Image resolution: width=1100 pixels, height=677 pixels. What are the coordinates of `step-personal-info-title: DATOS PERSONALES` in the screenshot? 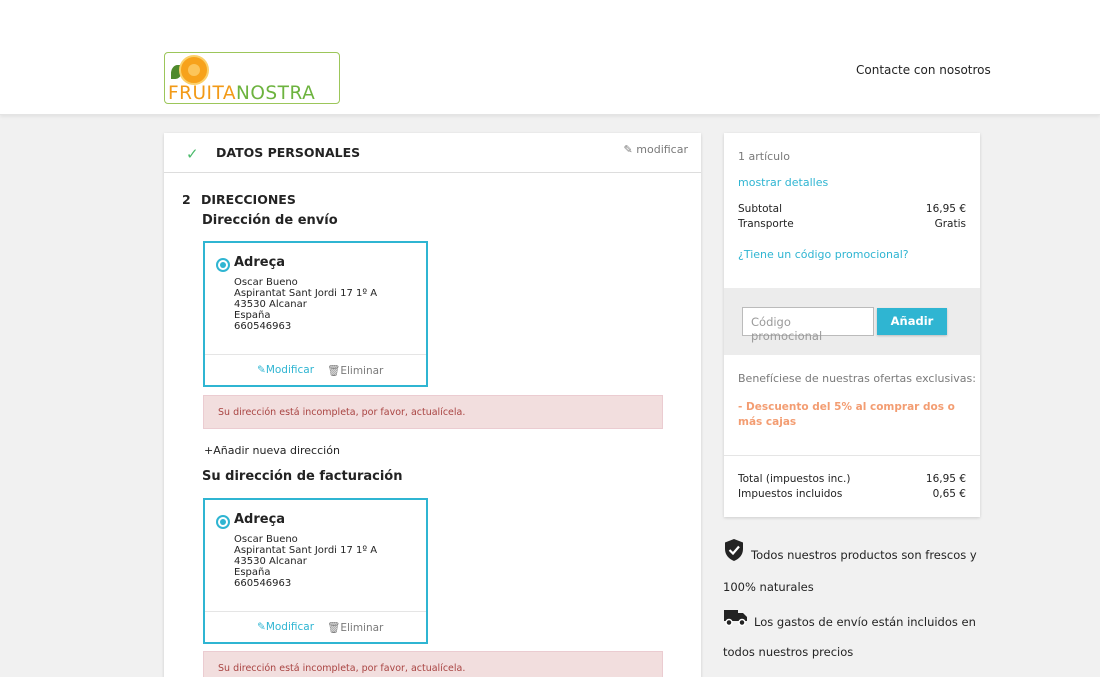 It's located at (288, 152).